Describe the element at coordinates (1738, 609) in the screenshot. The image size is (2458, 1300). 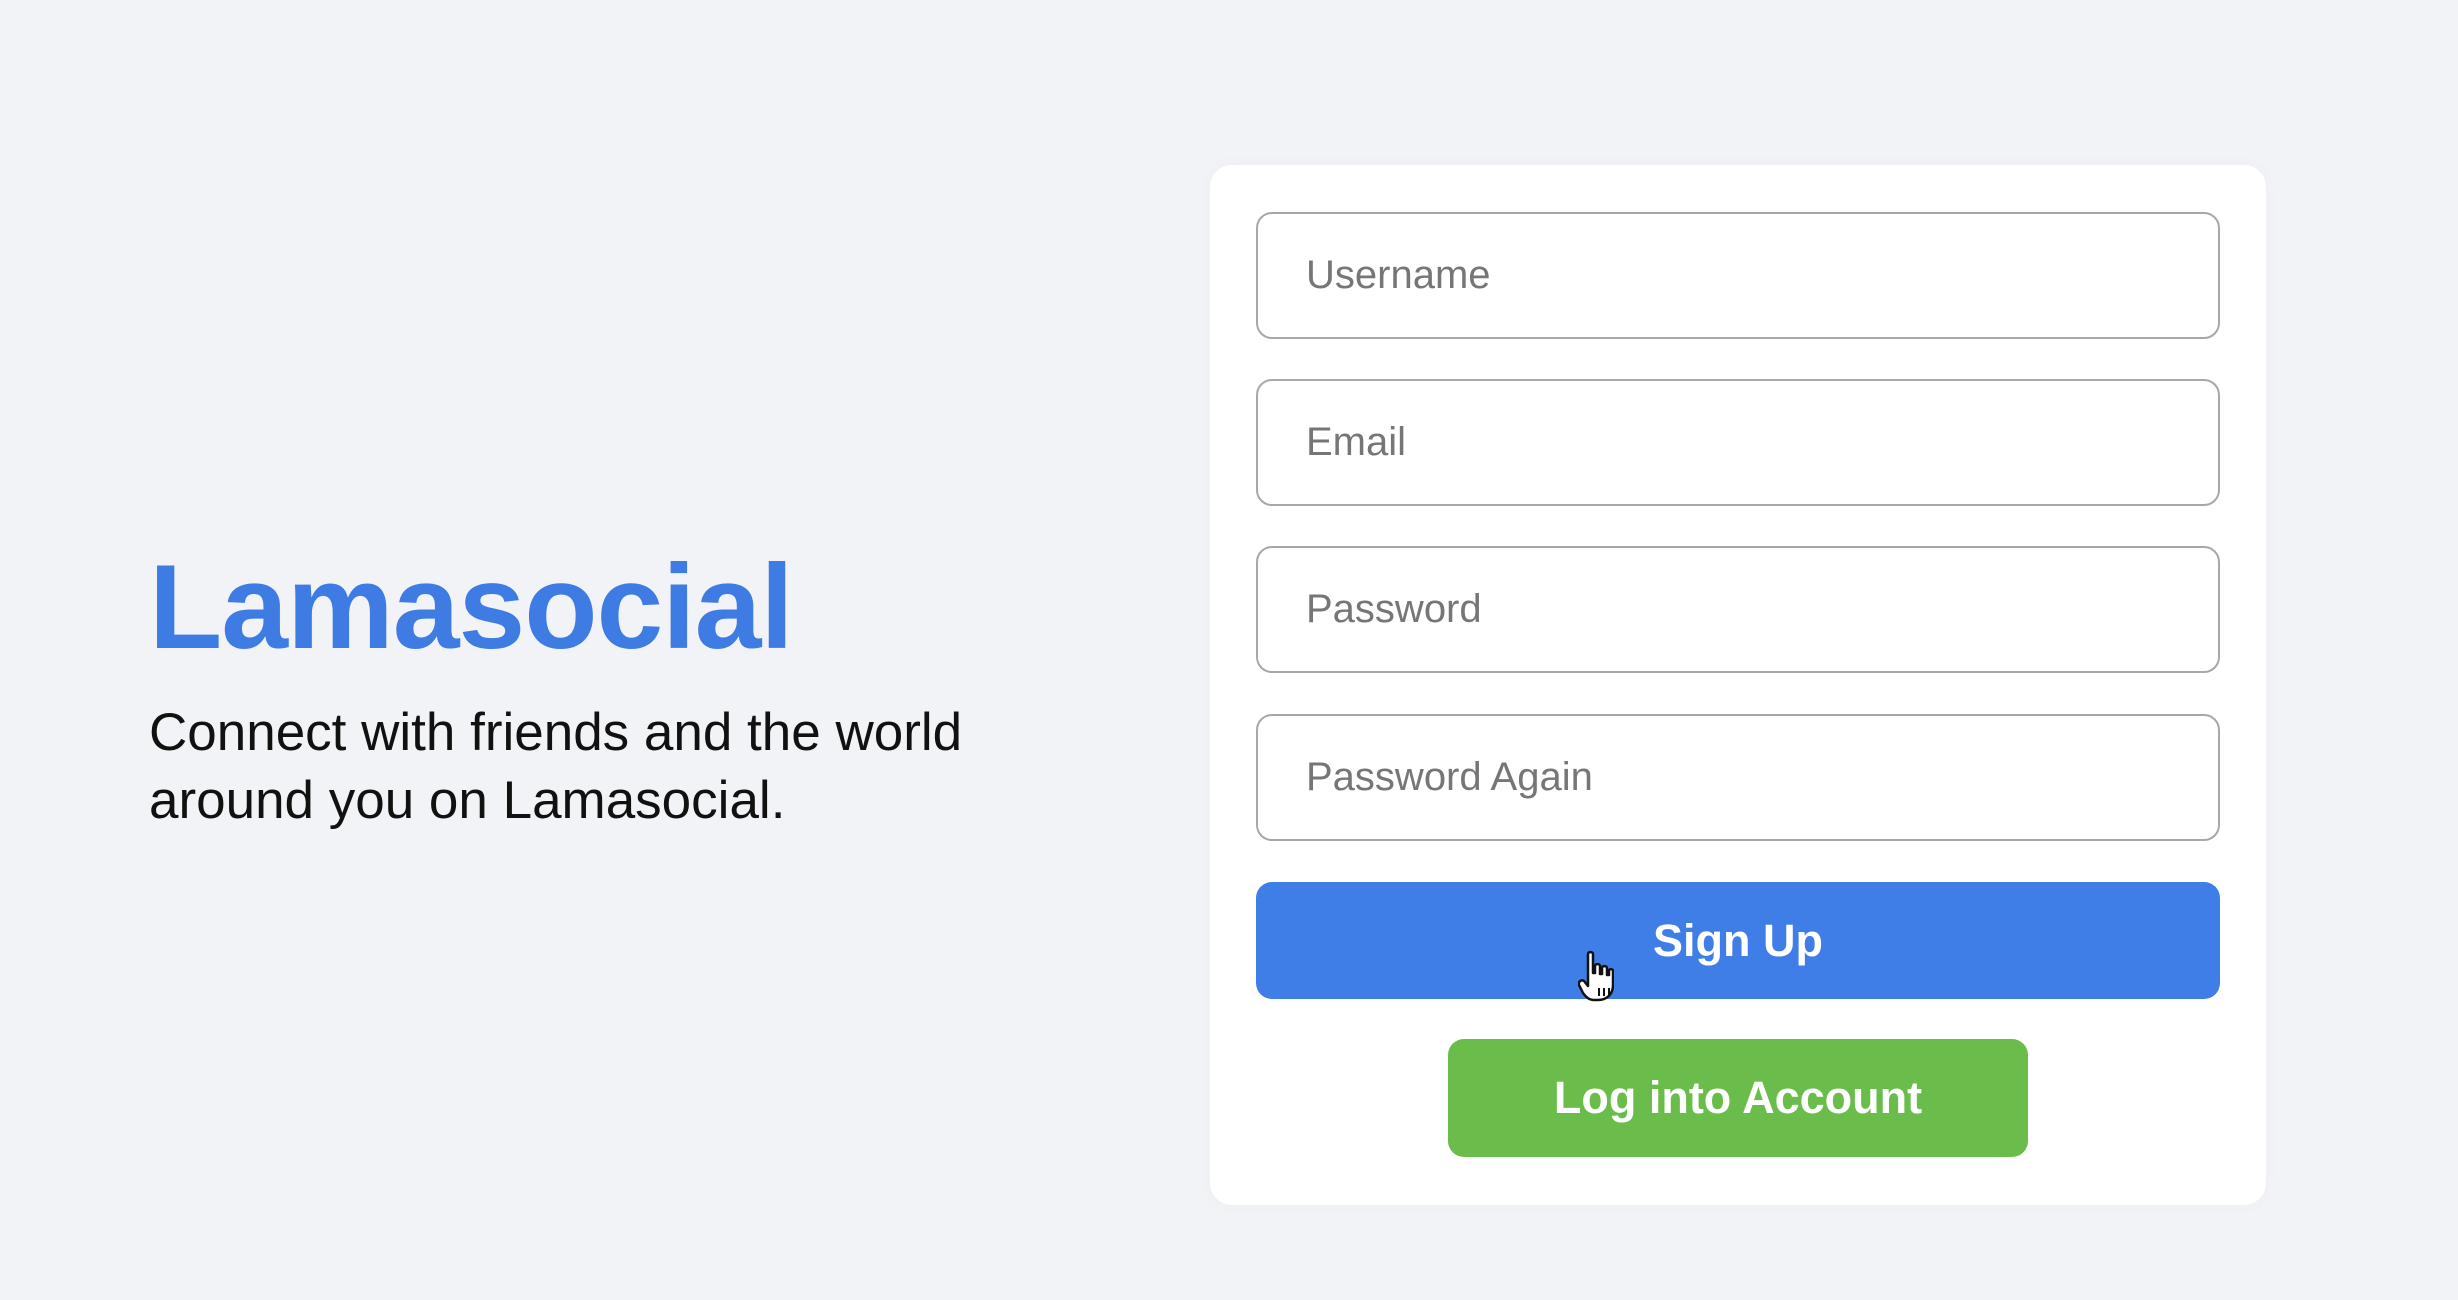
I see `password-input` at that location.